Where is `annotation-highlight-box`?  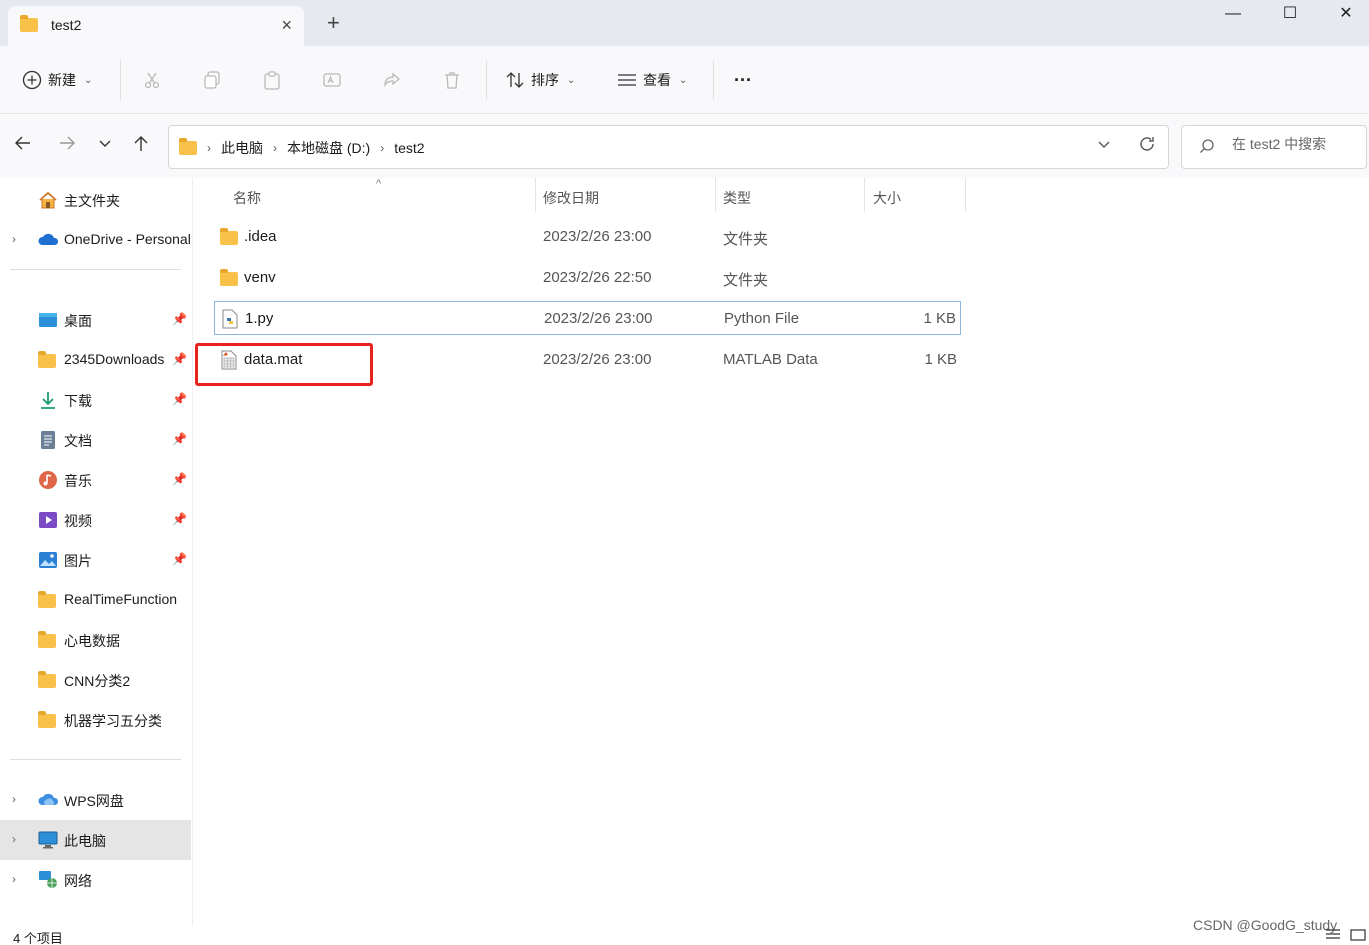
annotation-highlight-box is located at coordinates (284, 364).